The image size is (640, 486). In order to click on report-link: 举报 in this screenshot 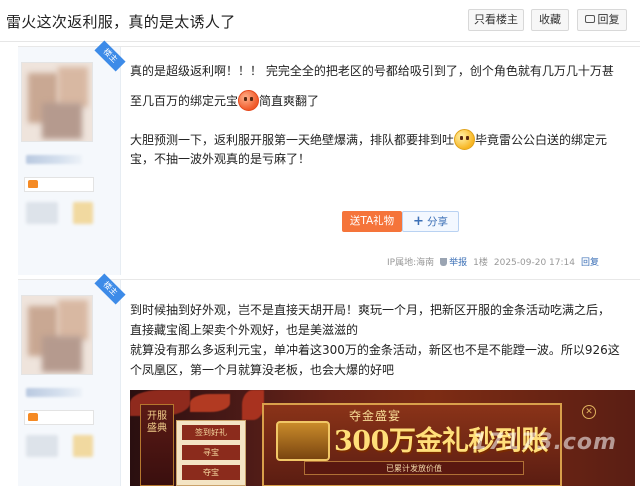, I will do `click(453, 263)`.